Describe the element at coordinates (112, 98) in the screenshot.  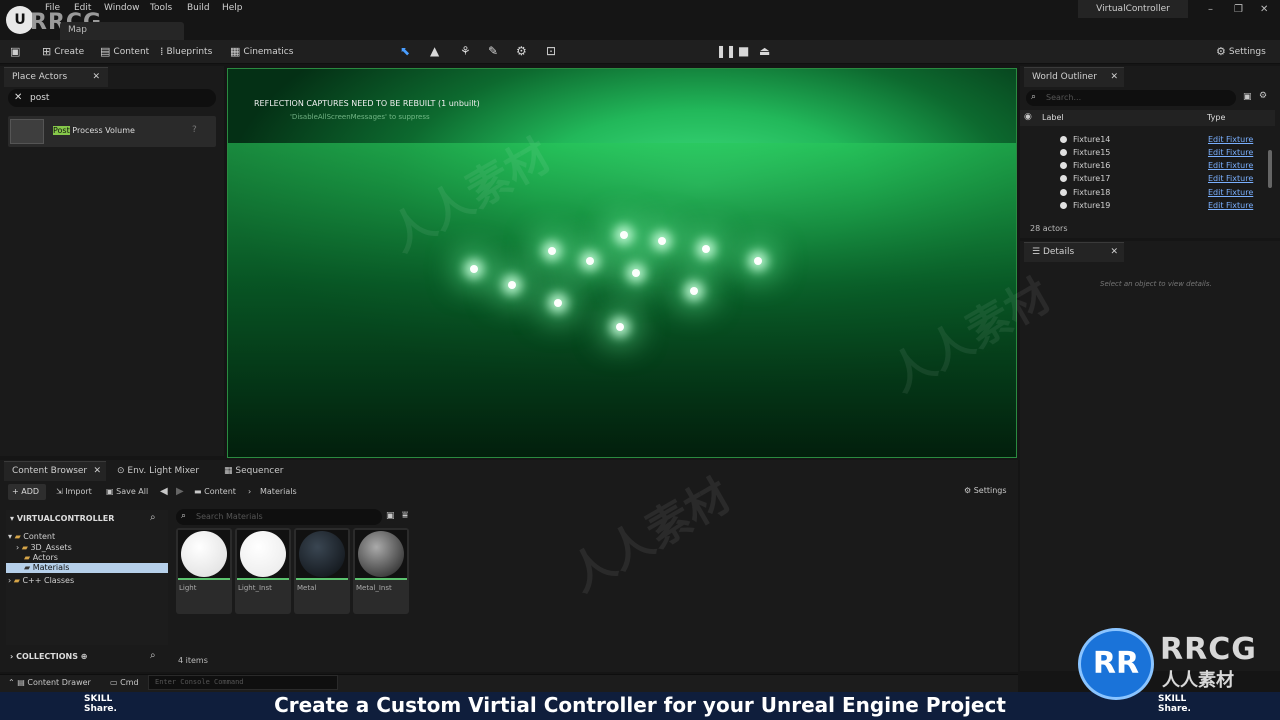
I see `place-actors-search: ✕ post` at that location.